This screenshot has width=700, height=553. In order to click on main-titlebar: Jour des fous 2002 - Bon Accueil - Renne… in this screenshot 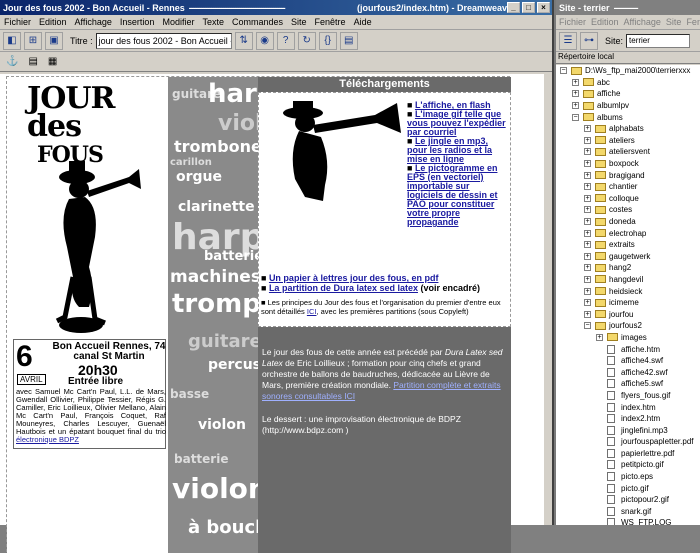, I will do `click(276, 7)`.